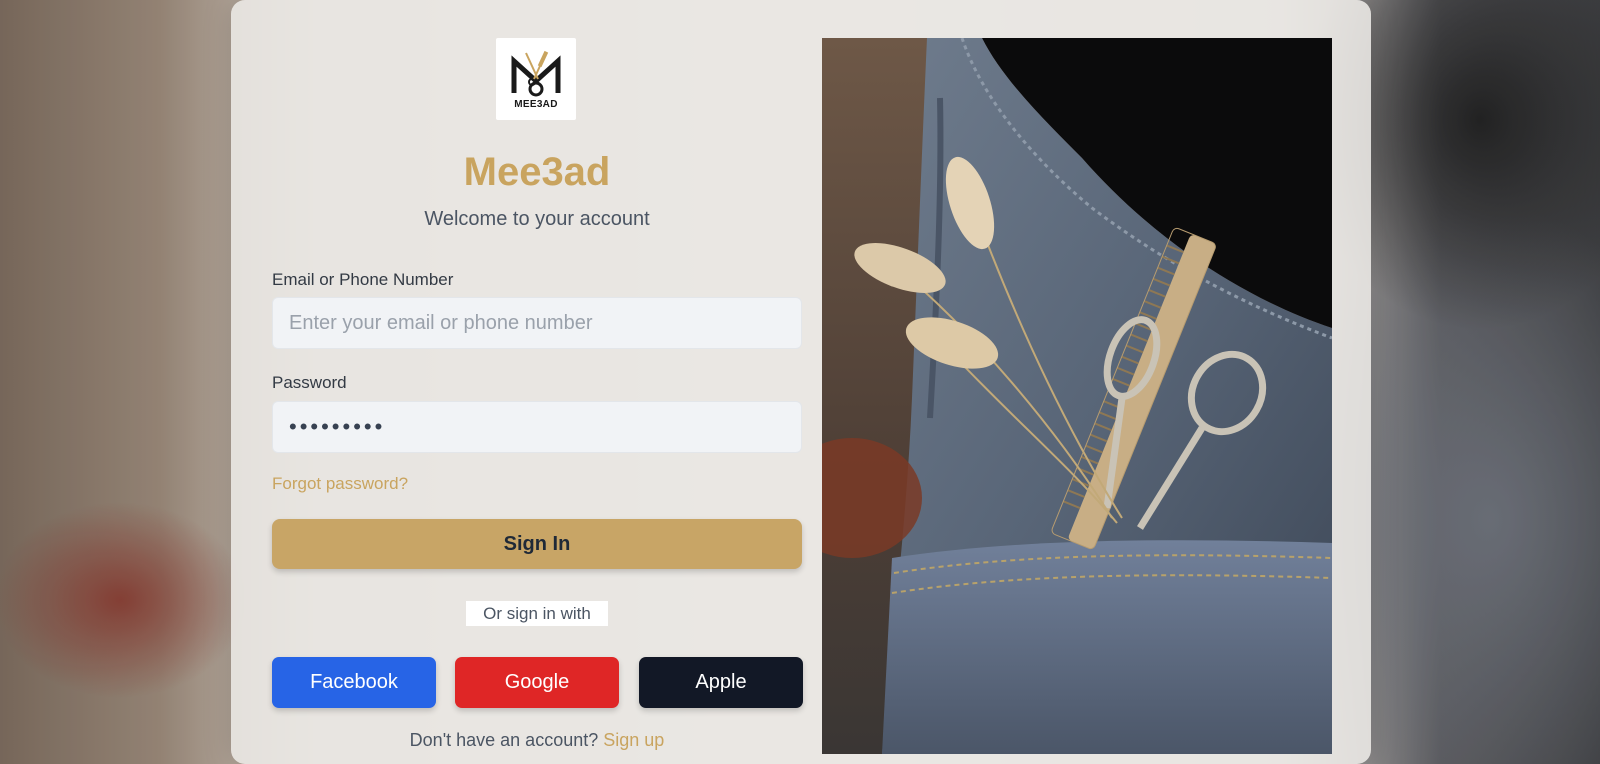 The width and height of the screenshot is (1600, 764). Describe the element at coordinates (537, 219) in the screenshot. I see `welcome-subtitle: Welcome to your account` at that location.